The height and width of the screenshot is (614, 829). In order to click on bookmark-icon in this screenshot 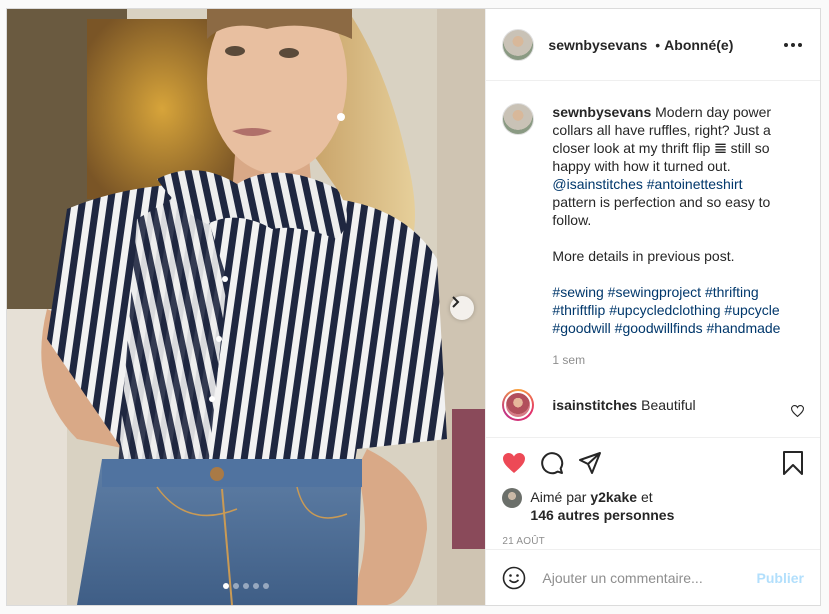, I will do `click(793, 463)`.